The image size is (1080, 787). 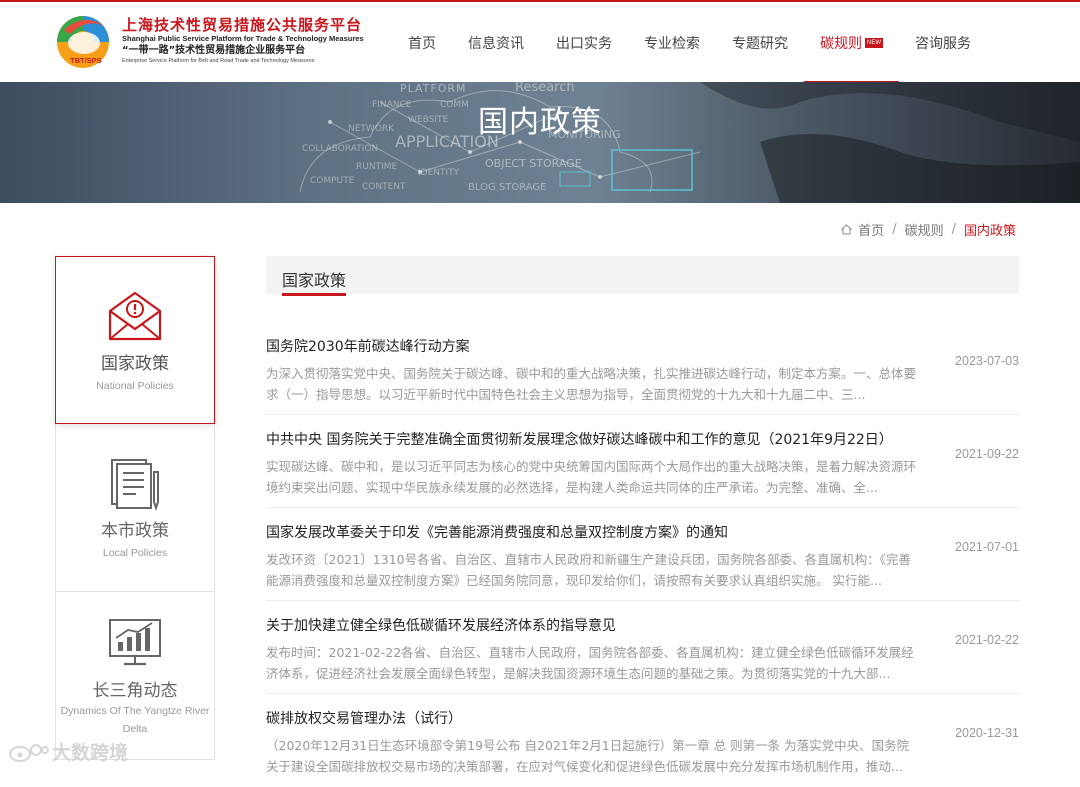 I want to click on watermark: 大数跨境, so click(x=68, y=751).